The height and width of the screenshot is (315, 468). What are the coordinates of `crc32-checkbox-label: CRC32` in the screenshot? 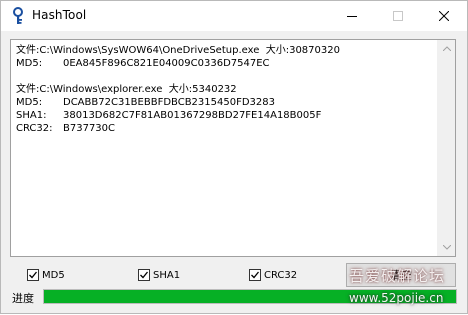 It's located at (281, 275).